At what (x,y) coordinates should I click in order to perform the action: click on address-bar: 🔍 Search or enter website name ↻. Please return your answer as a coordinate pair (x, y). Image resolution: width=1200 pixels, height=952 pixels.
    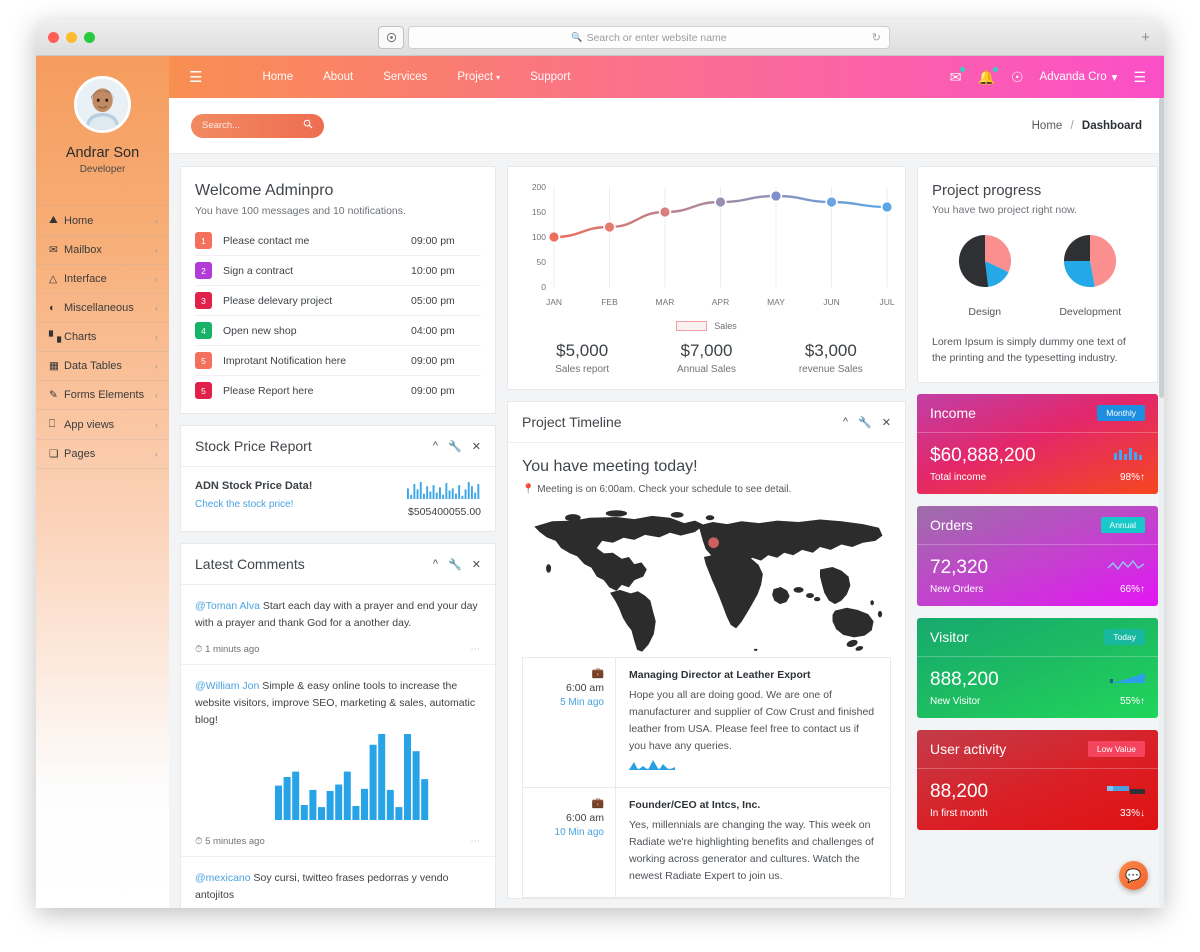
    Looking at the image, I should click on (649, 37).